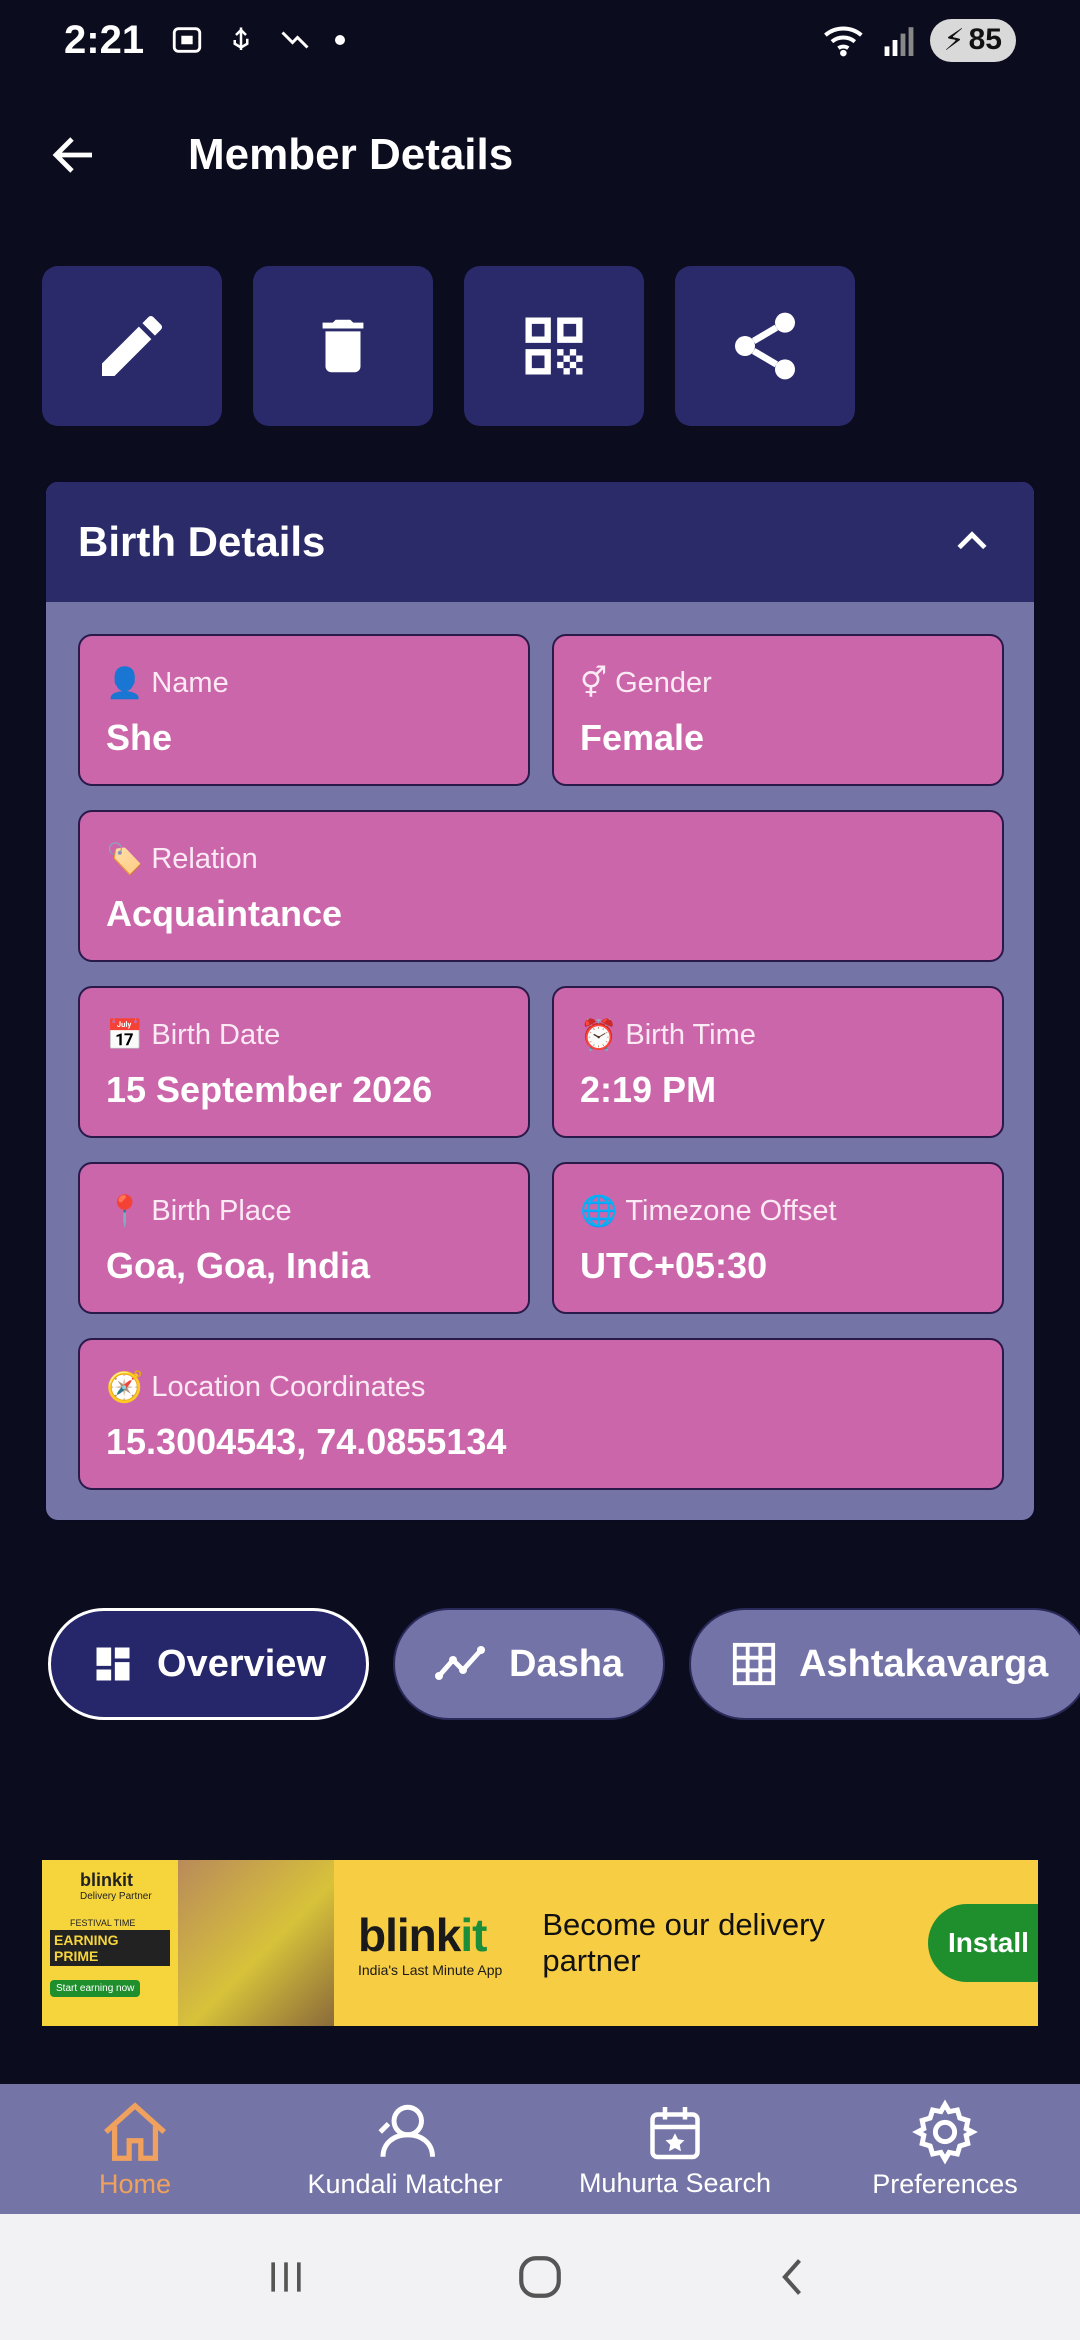 Image resolution: width=1080 pixels, height=2340 pixels. What do you see at coordinates (135, 2131) in the screenshot?
I see `home-icon` at bounding box center [135, 2131].